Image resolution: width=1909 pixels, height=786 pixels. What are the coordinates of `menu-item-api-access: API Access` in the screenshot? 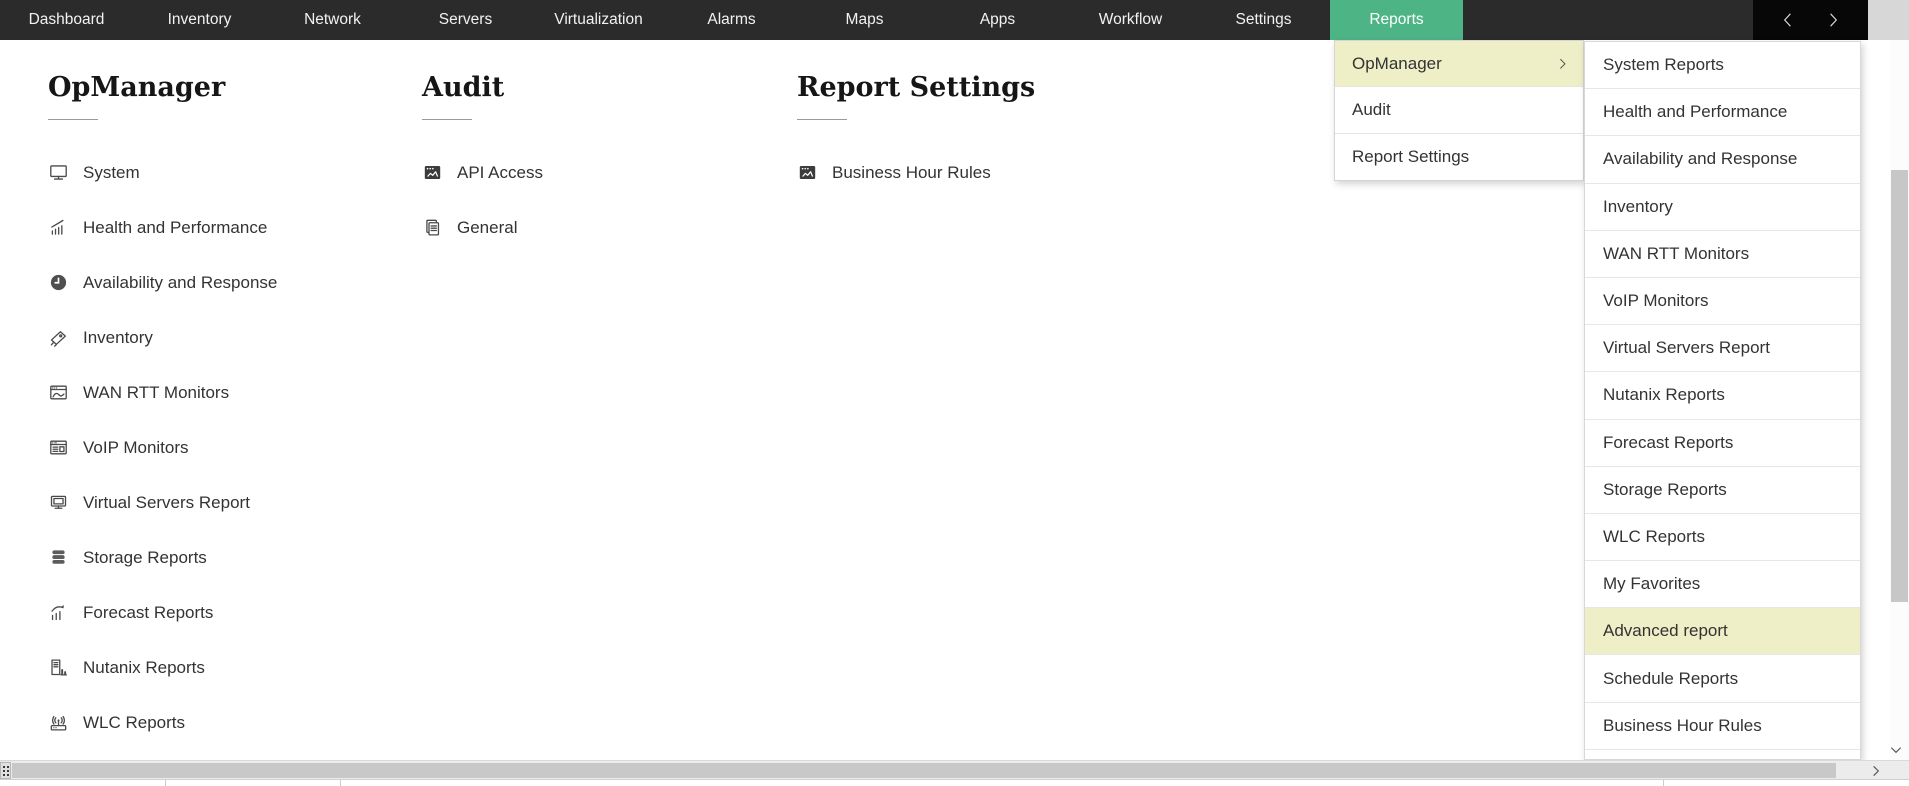 It's located at (482, 172).